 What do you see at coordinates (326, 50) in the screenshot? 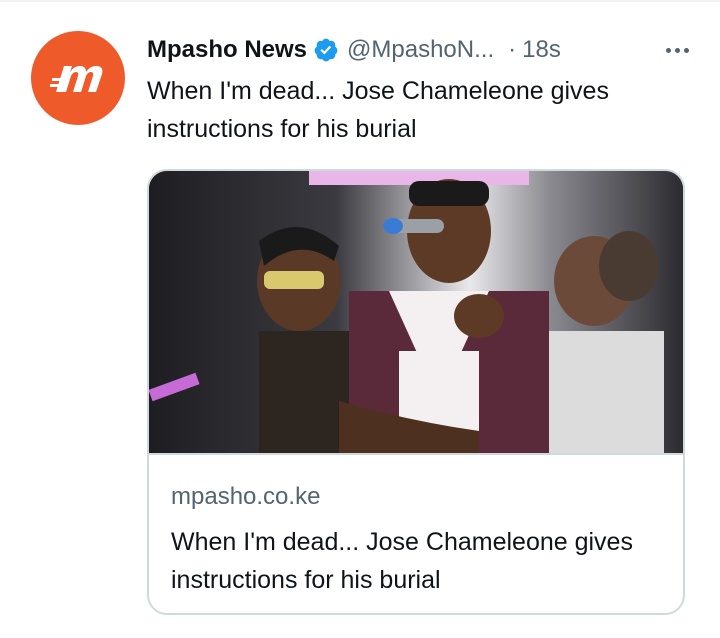
I see `verified-badge-icon` at bounding box center [326, 50].